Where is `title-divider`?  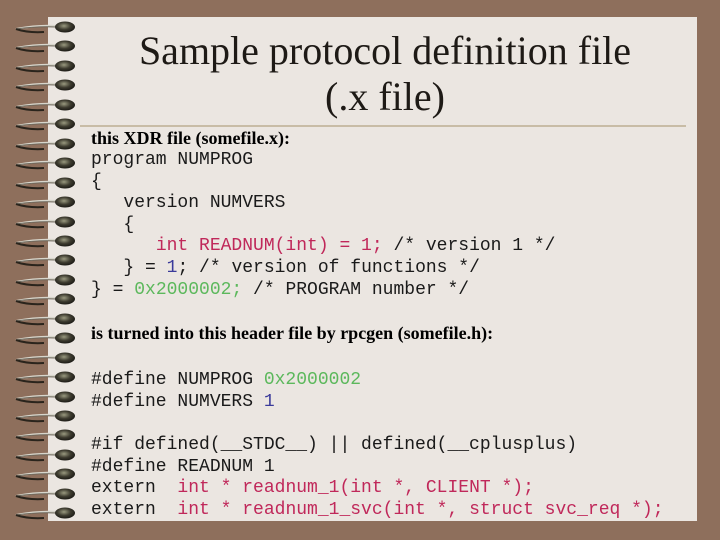
title-divider is located at coordinates (383, 126).